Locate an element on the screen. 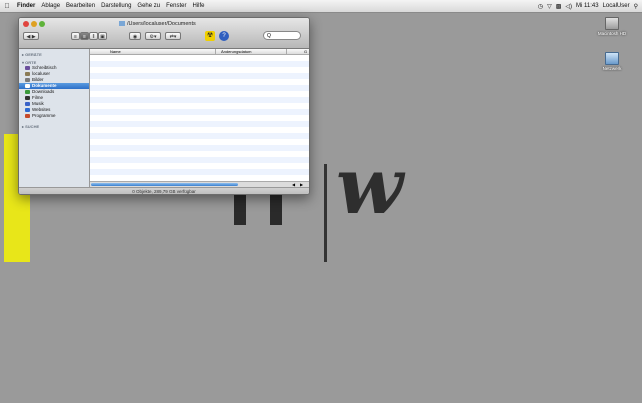 This screenshot has width=642, height=403. view-column-button: ‖ is located at coordinates (93, 36).